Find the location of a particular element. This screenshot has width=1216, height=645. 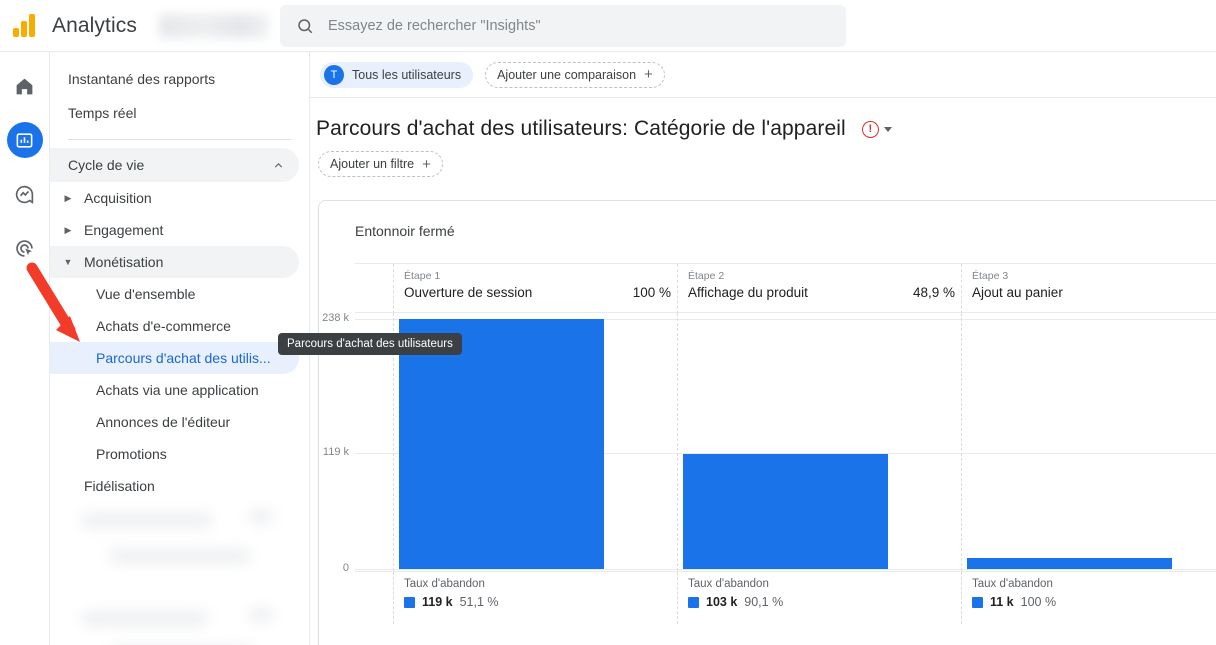

avatar: T is located at coordinates (334, 74).